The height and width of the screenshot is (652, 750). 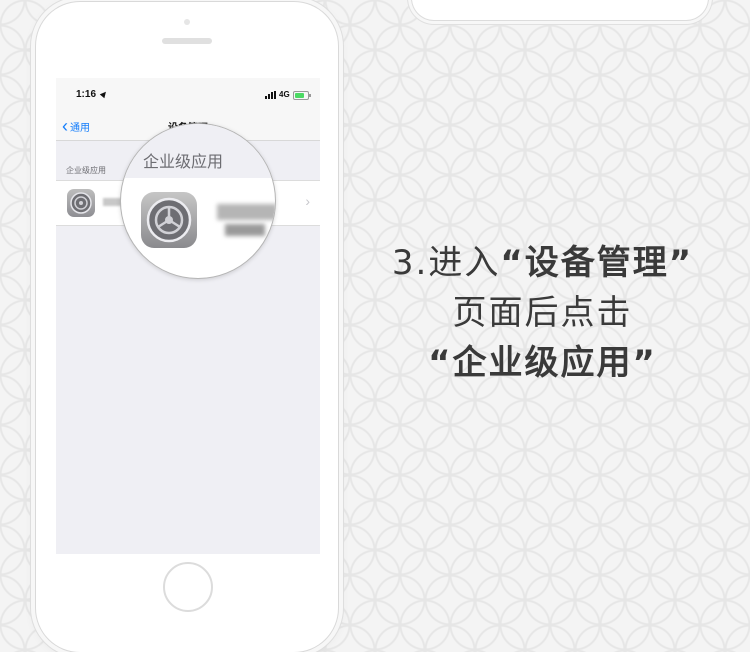 I want to click on home-button, so click(x=188, y=587).